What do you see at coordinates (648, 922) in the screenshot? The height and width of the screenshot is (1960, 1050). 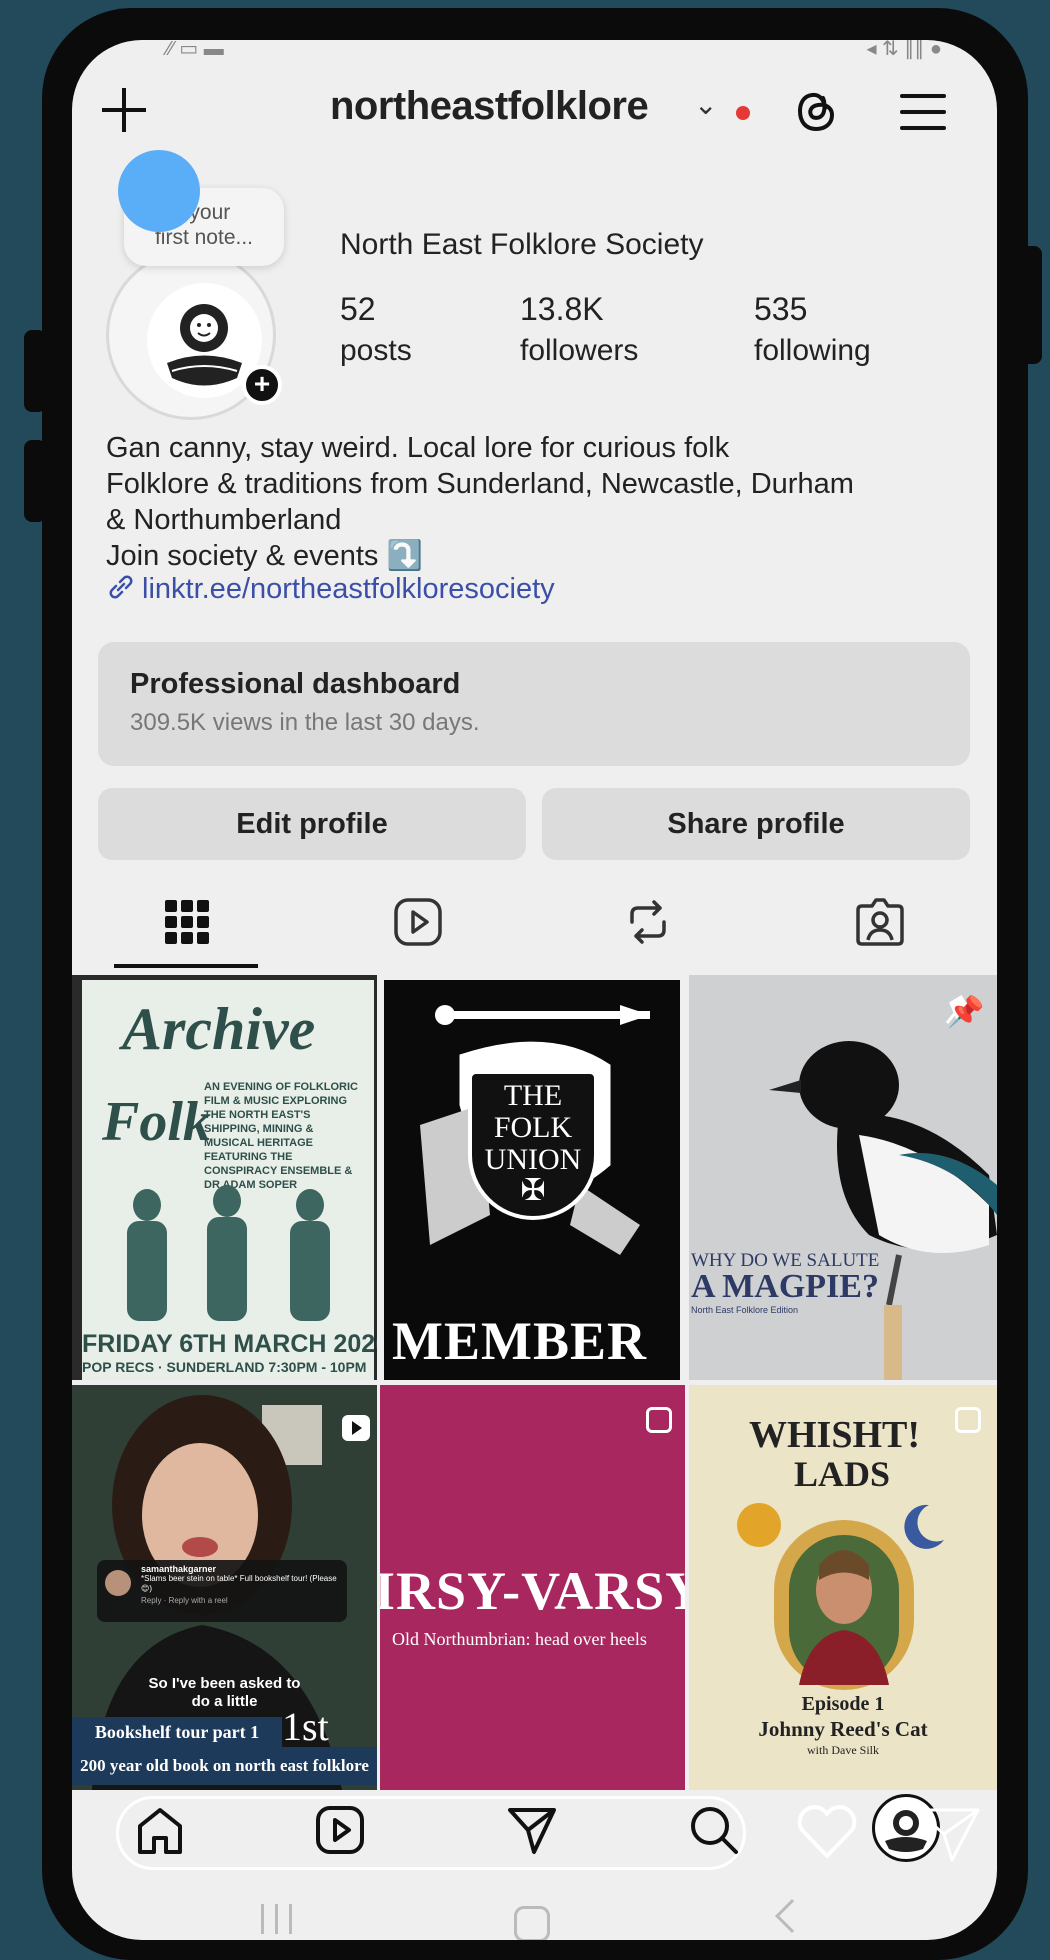 I see `reposts-icon` at bounding box center [648, 922].